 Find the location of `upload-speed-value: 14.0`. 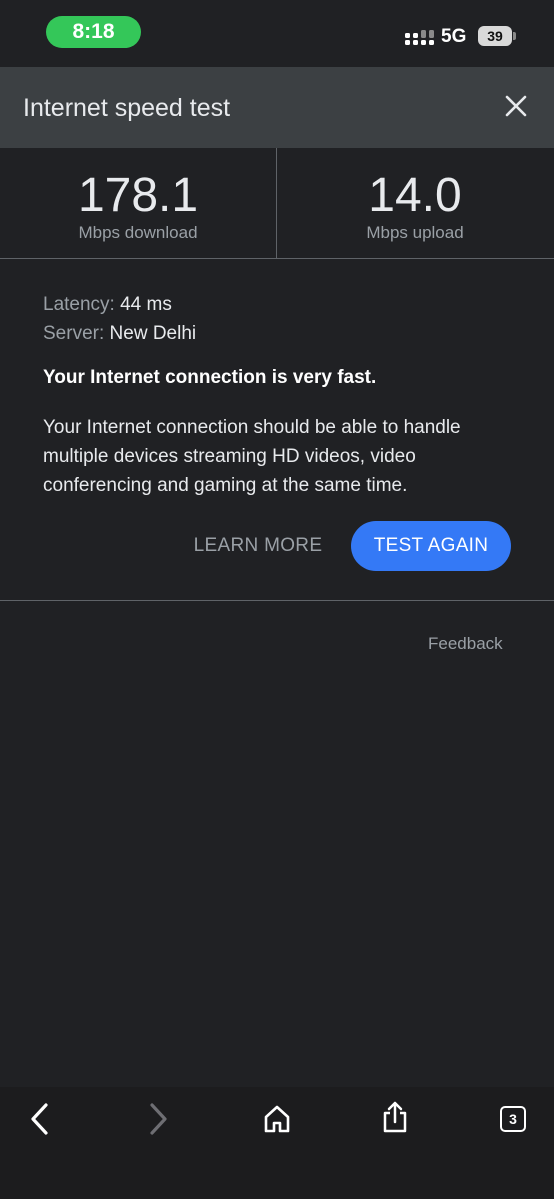

upload-speed-value: 14.0 is located at coordinates (415, 195).